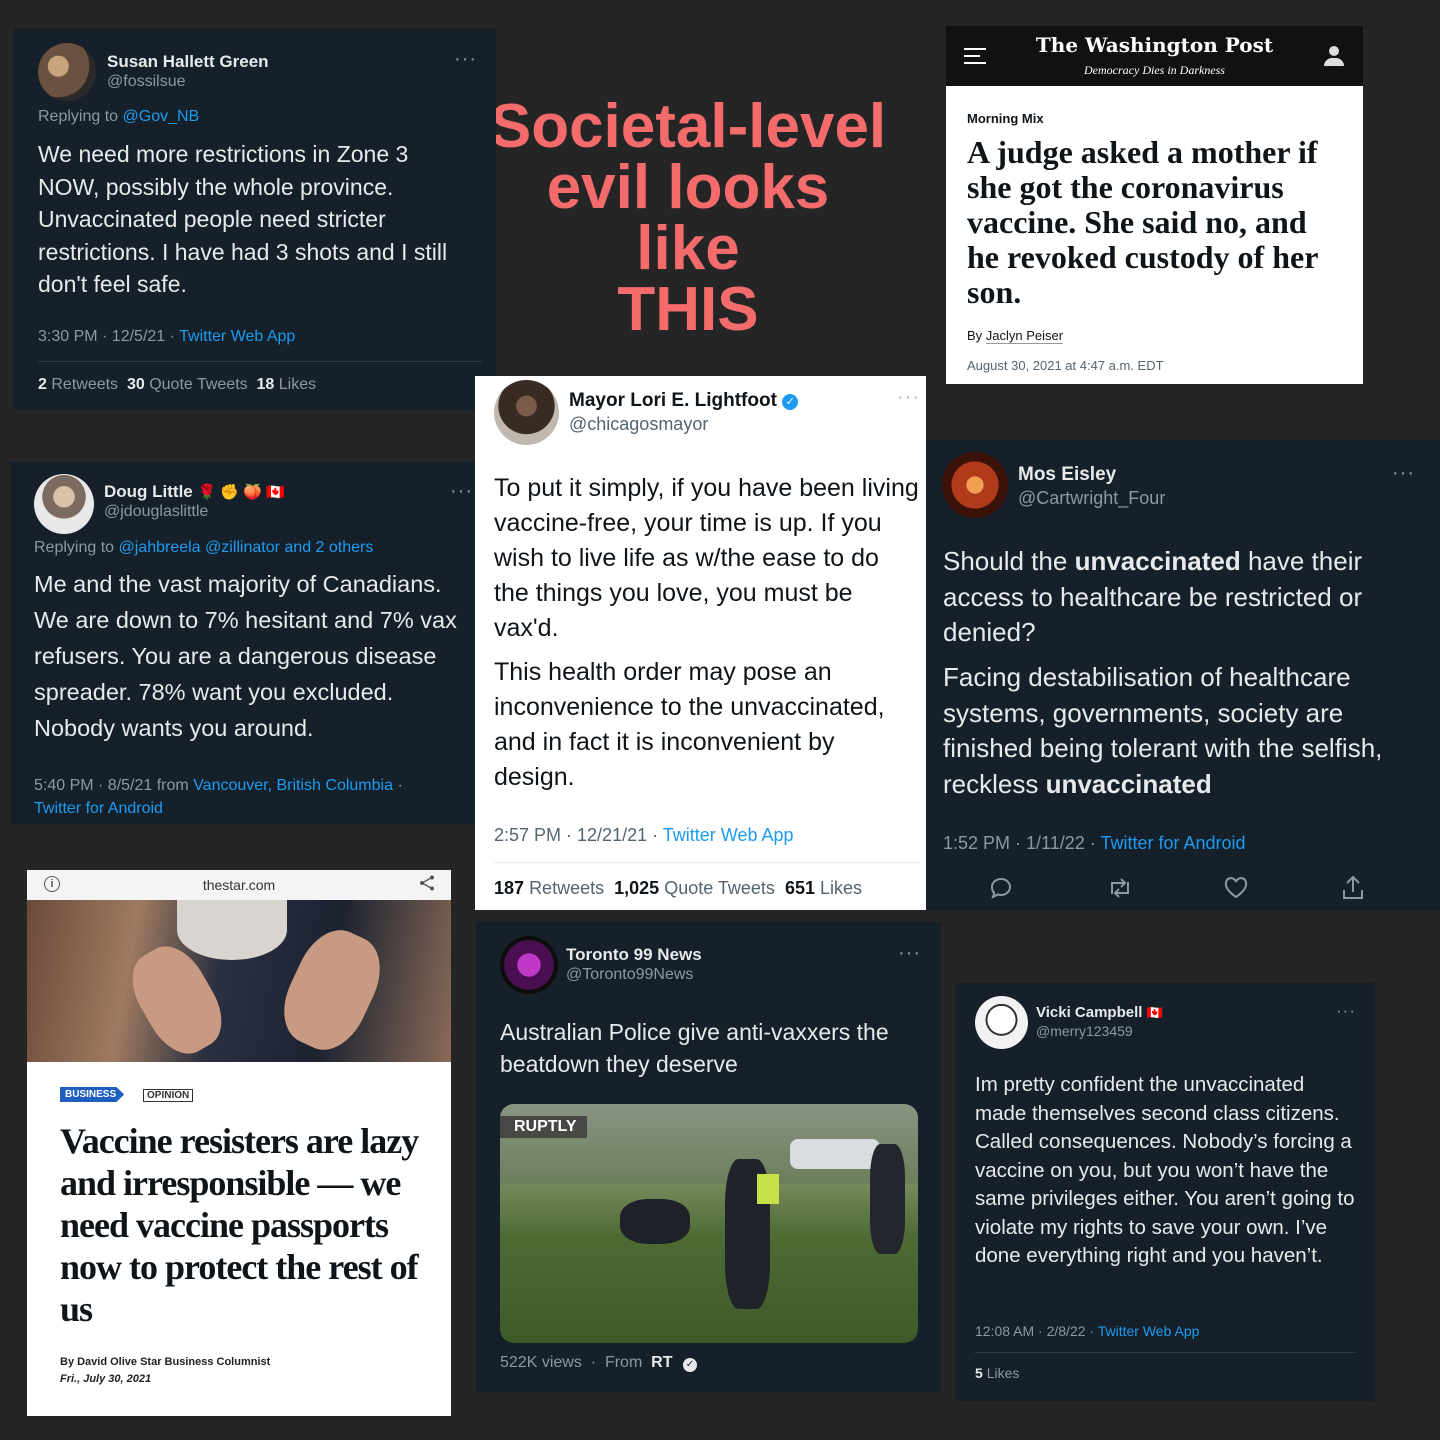 This screenshot has width=1440, height=1440. What do you see at coordinates (1334, 56) in the screenshot?
I see `account-icon` at bounding box center [1334, 56].